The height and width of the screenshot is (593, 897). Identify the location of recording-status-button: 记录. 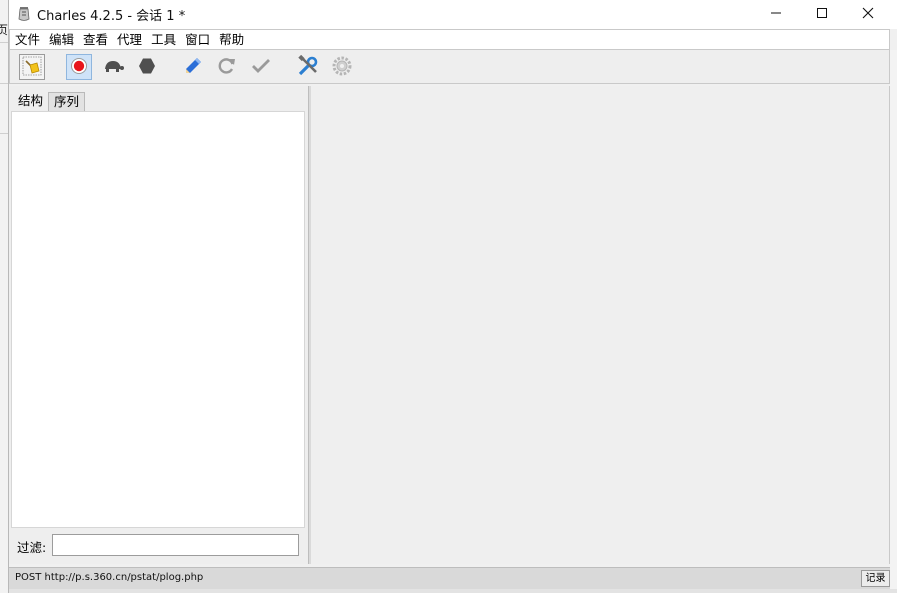
(875, 578).